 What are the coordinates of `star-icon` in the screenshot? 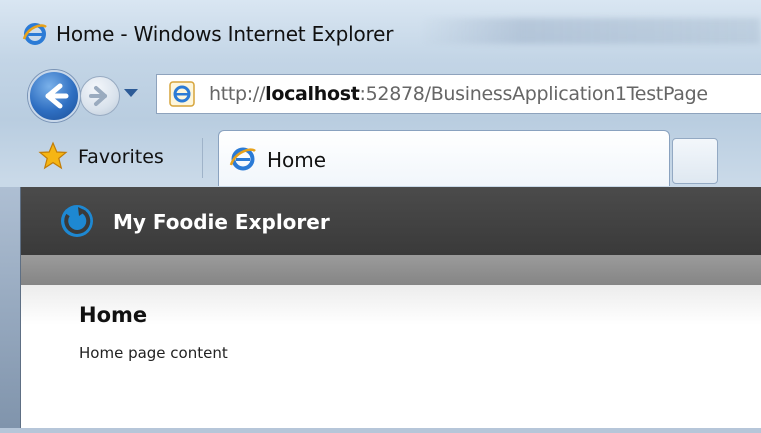 It's located at (53, 155).